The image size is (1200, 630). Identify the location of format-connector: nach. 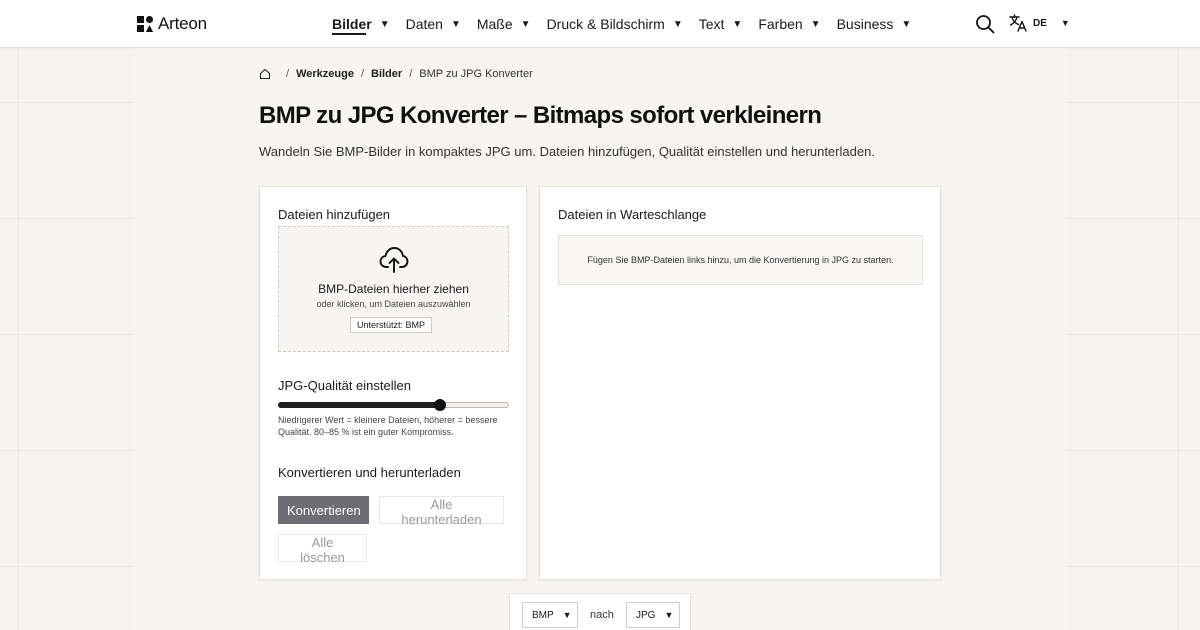
(602, 615).